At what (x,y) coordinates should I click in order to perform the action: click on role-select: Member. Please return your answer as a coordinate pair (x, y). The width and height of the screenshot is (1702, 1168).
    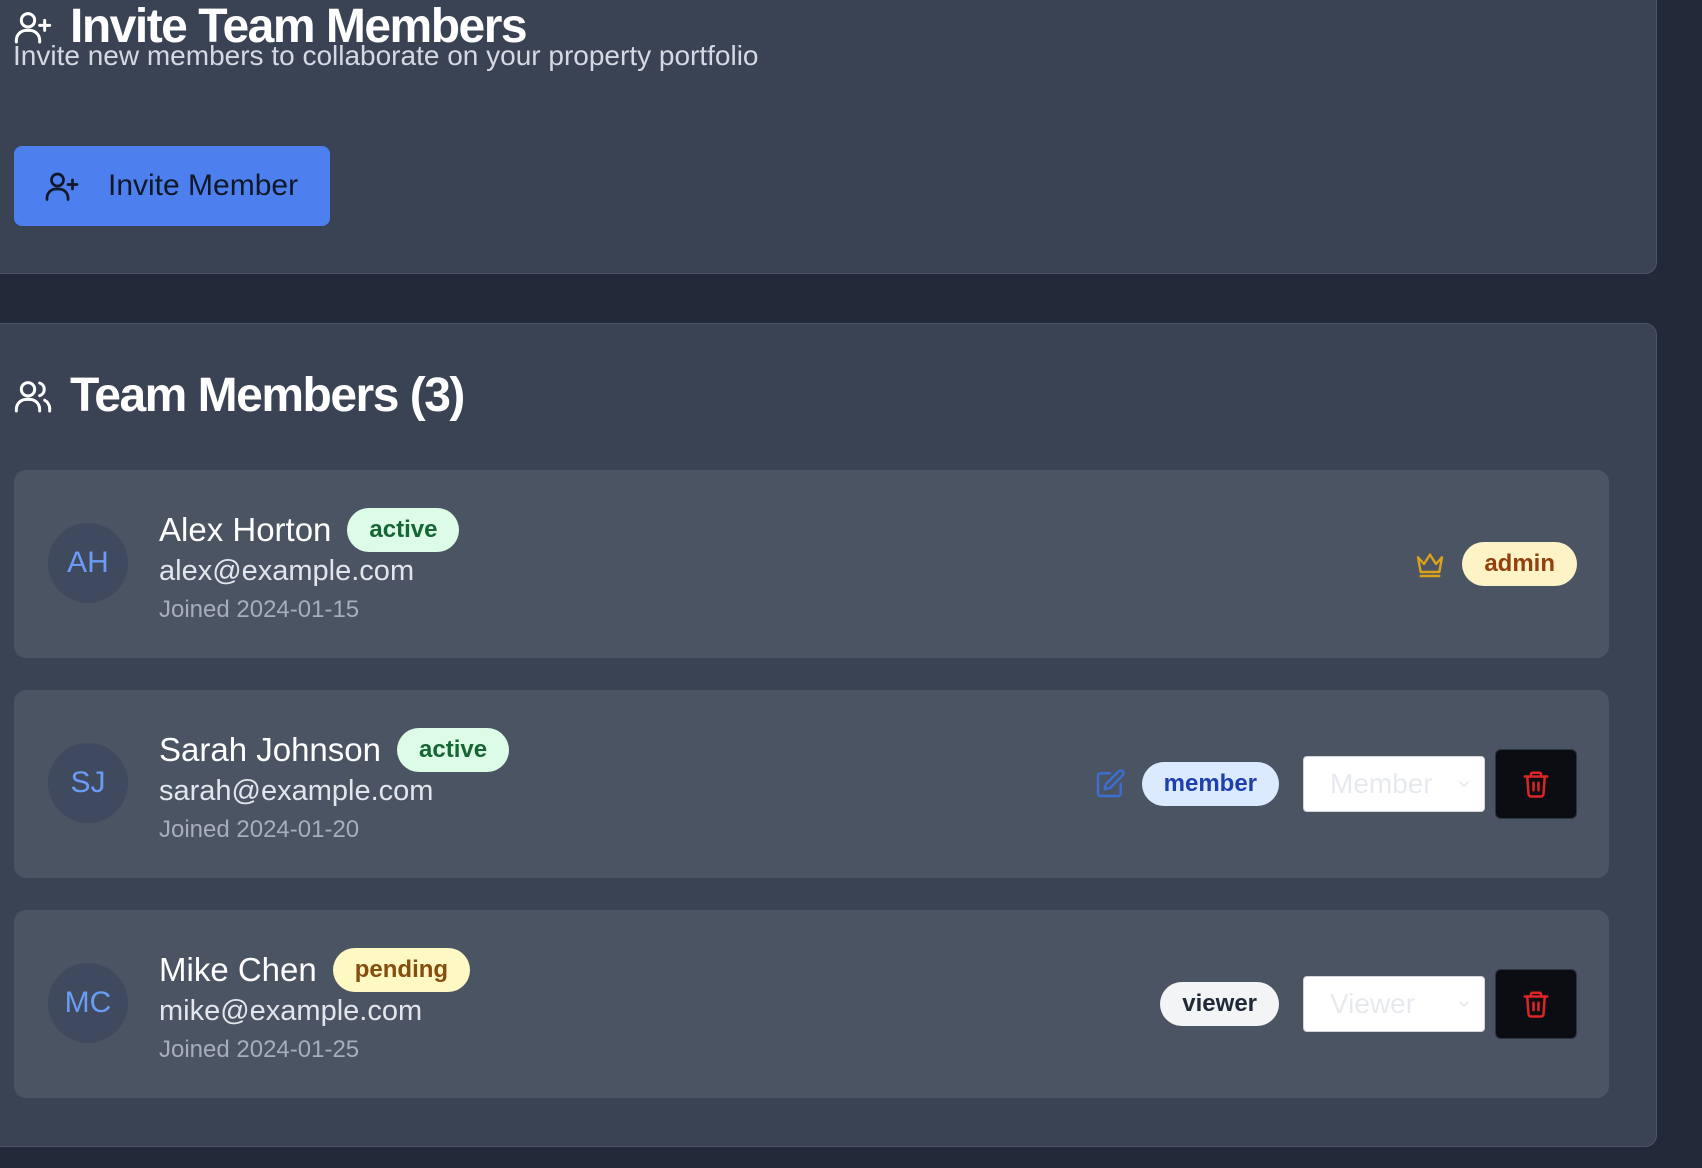
    Looking at the image, I should click on (1394, 784).